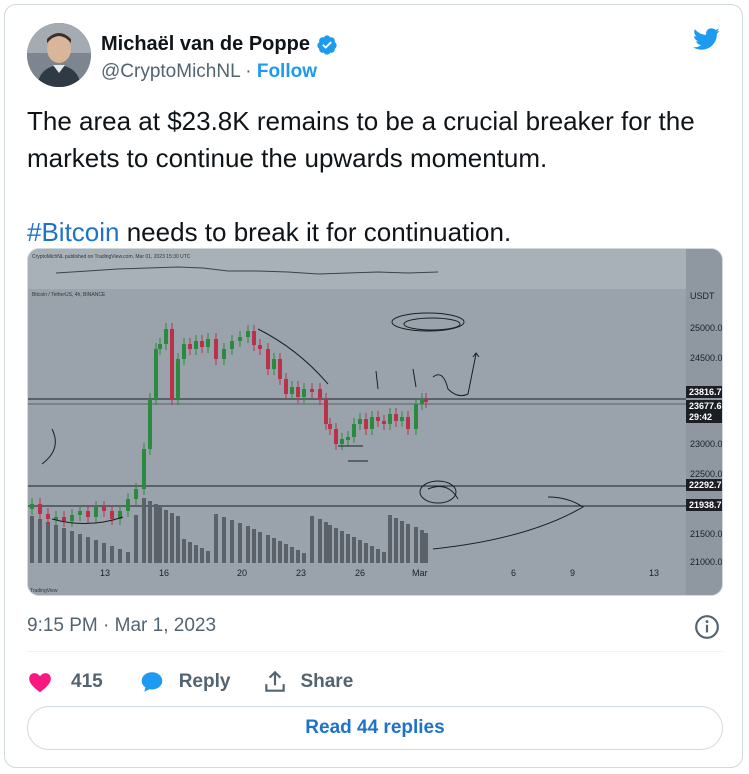 This screenshot has width=749, height=774. I want to click on twitter-bird-icon, so click(706, 39).